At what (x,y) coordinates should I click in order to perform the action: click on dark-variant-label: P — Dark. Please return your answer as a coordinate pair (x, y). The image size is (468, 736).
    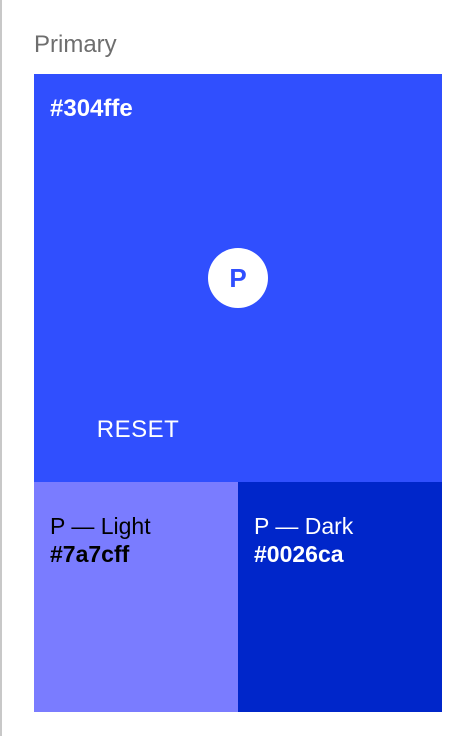
    Looking at the image, I should click on (304, 526).